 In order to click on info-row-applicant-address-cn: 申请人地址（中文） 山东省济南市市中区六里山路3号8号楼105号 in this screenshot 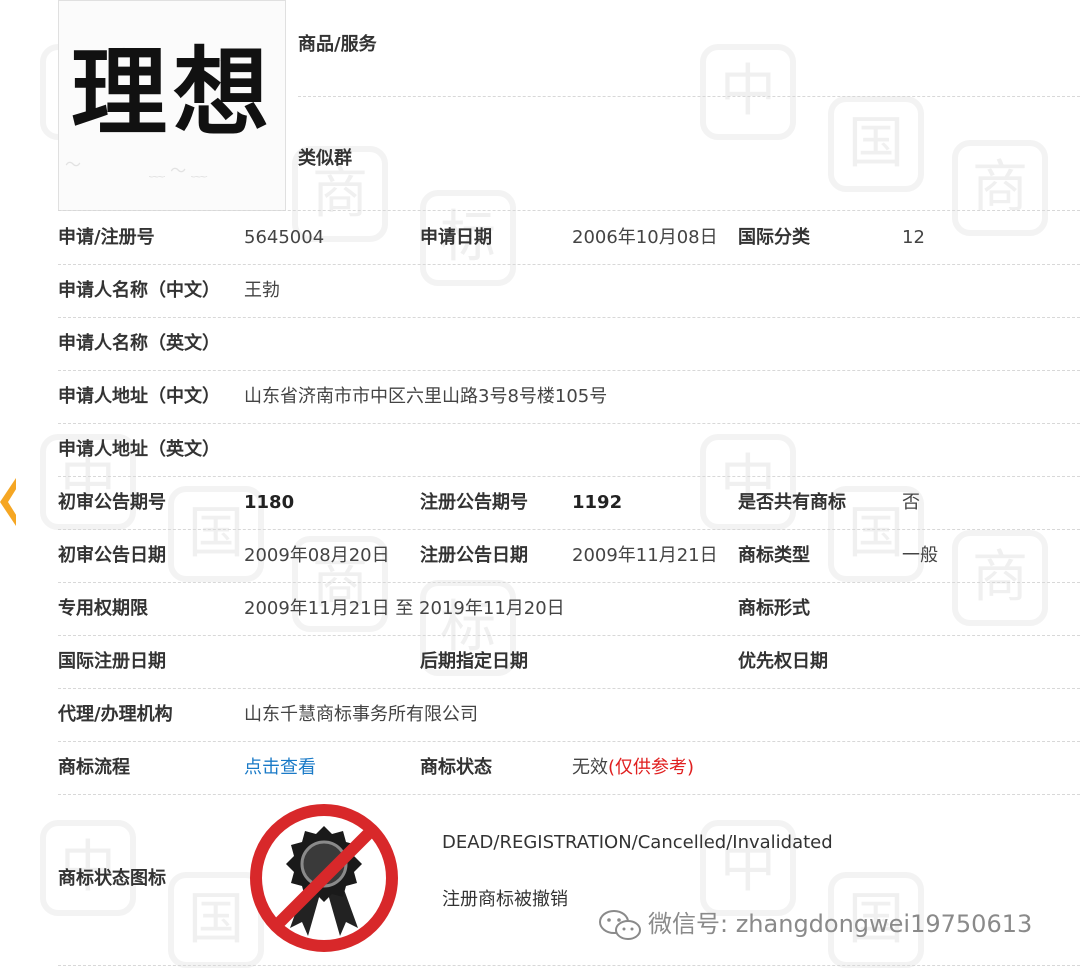, I will do `click(569, 397)`.